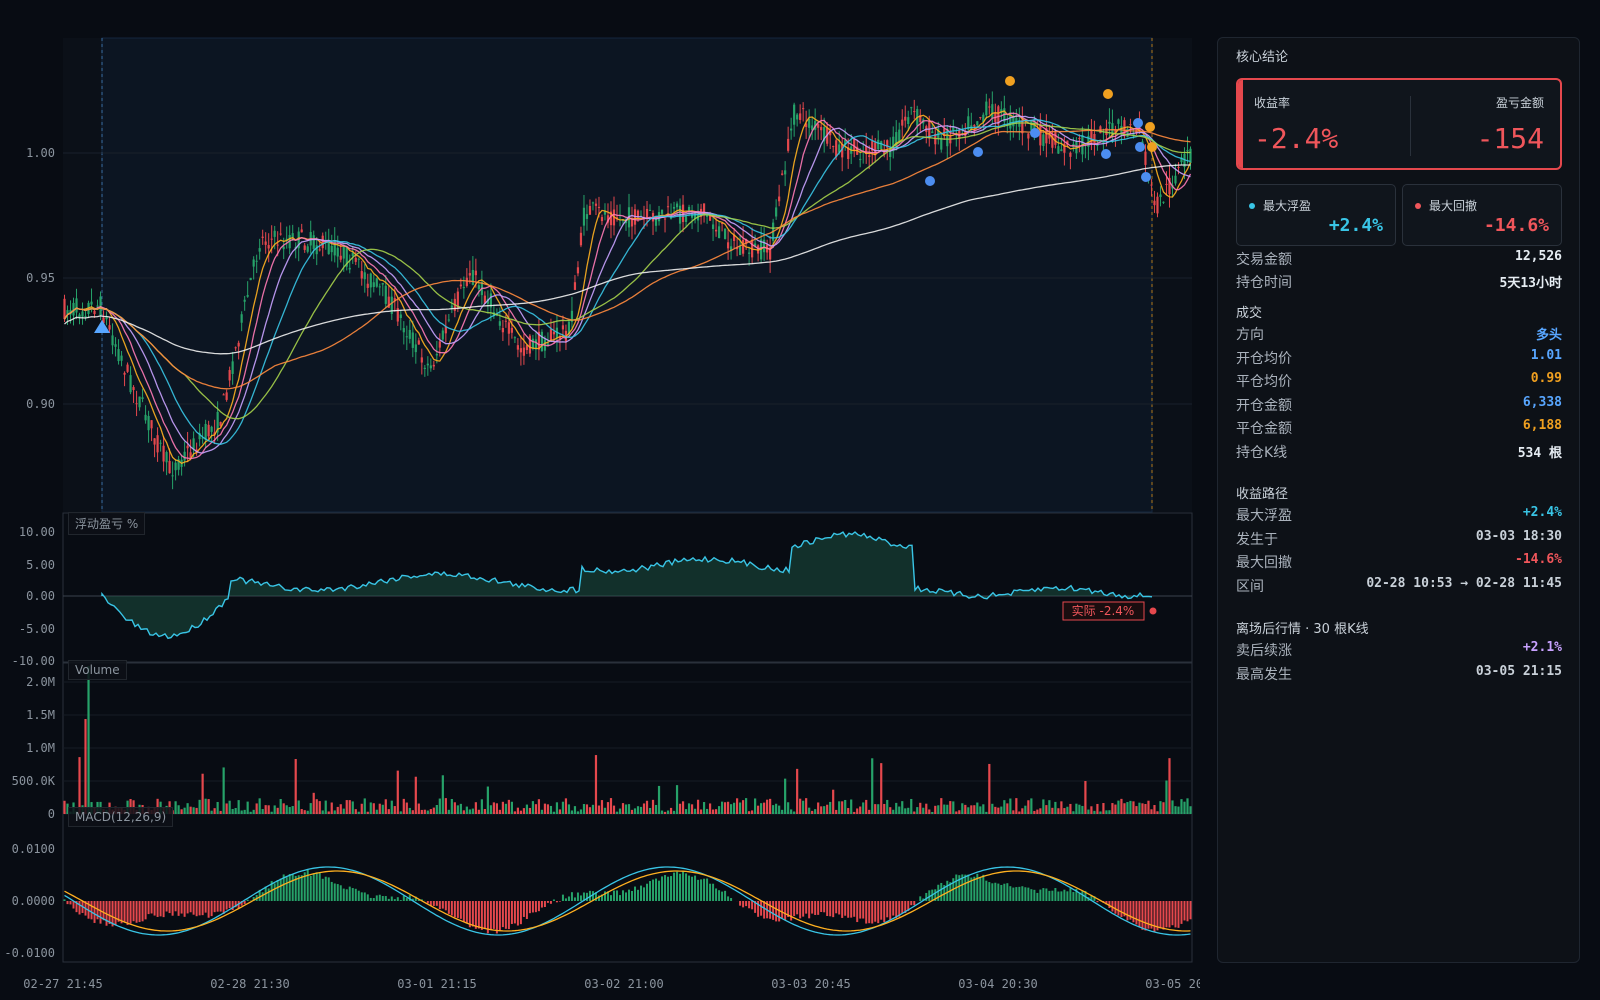 The image size is (1600, 1000). What do you see at coordinates (1172, 984) in the screenshot?
I see `time-tick-label: 03-05 20:15` at bounding box center [1172, 984].